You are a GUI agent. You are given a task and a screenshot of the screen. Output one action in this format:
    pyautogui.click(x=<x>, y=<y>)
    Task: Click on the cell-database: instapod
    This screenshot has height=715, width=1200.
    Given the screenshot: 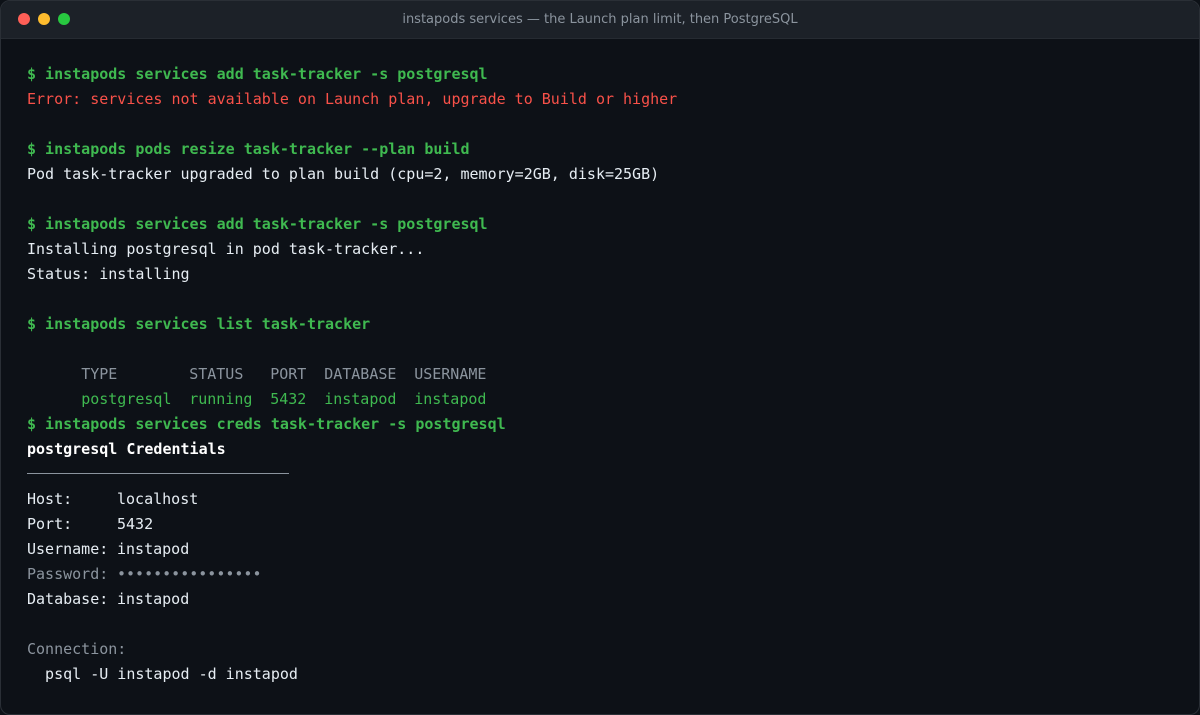 What is the action you would take?
    pyautogui.click(x=360, y=399)
    